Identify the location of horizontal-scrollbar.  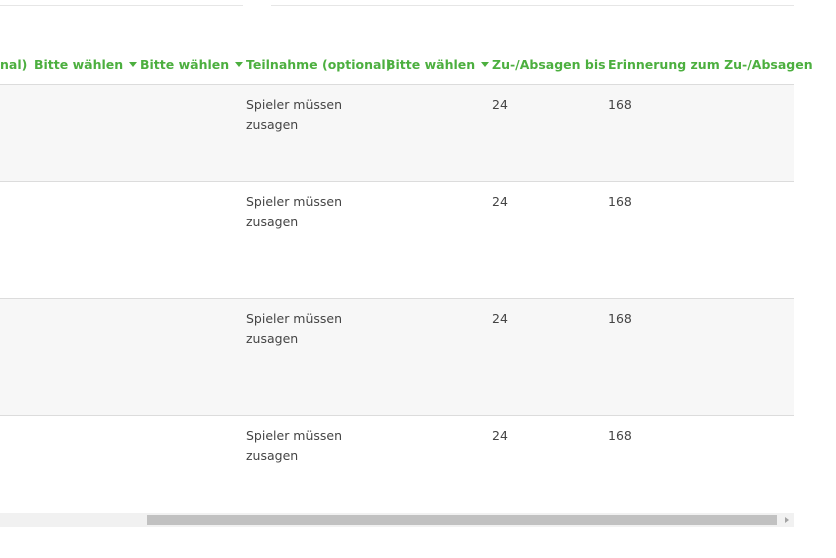
(397, 520).